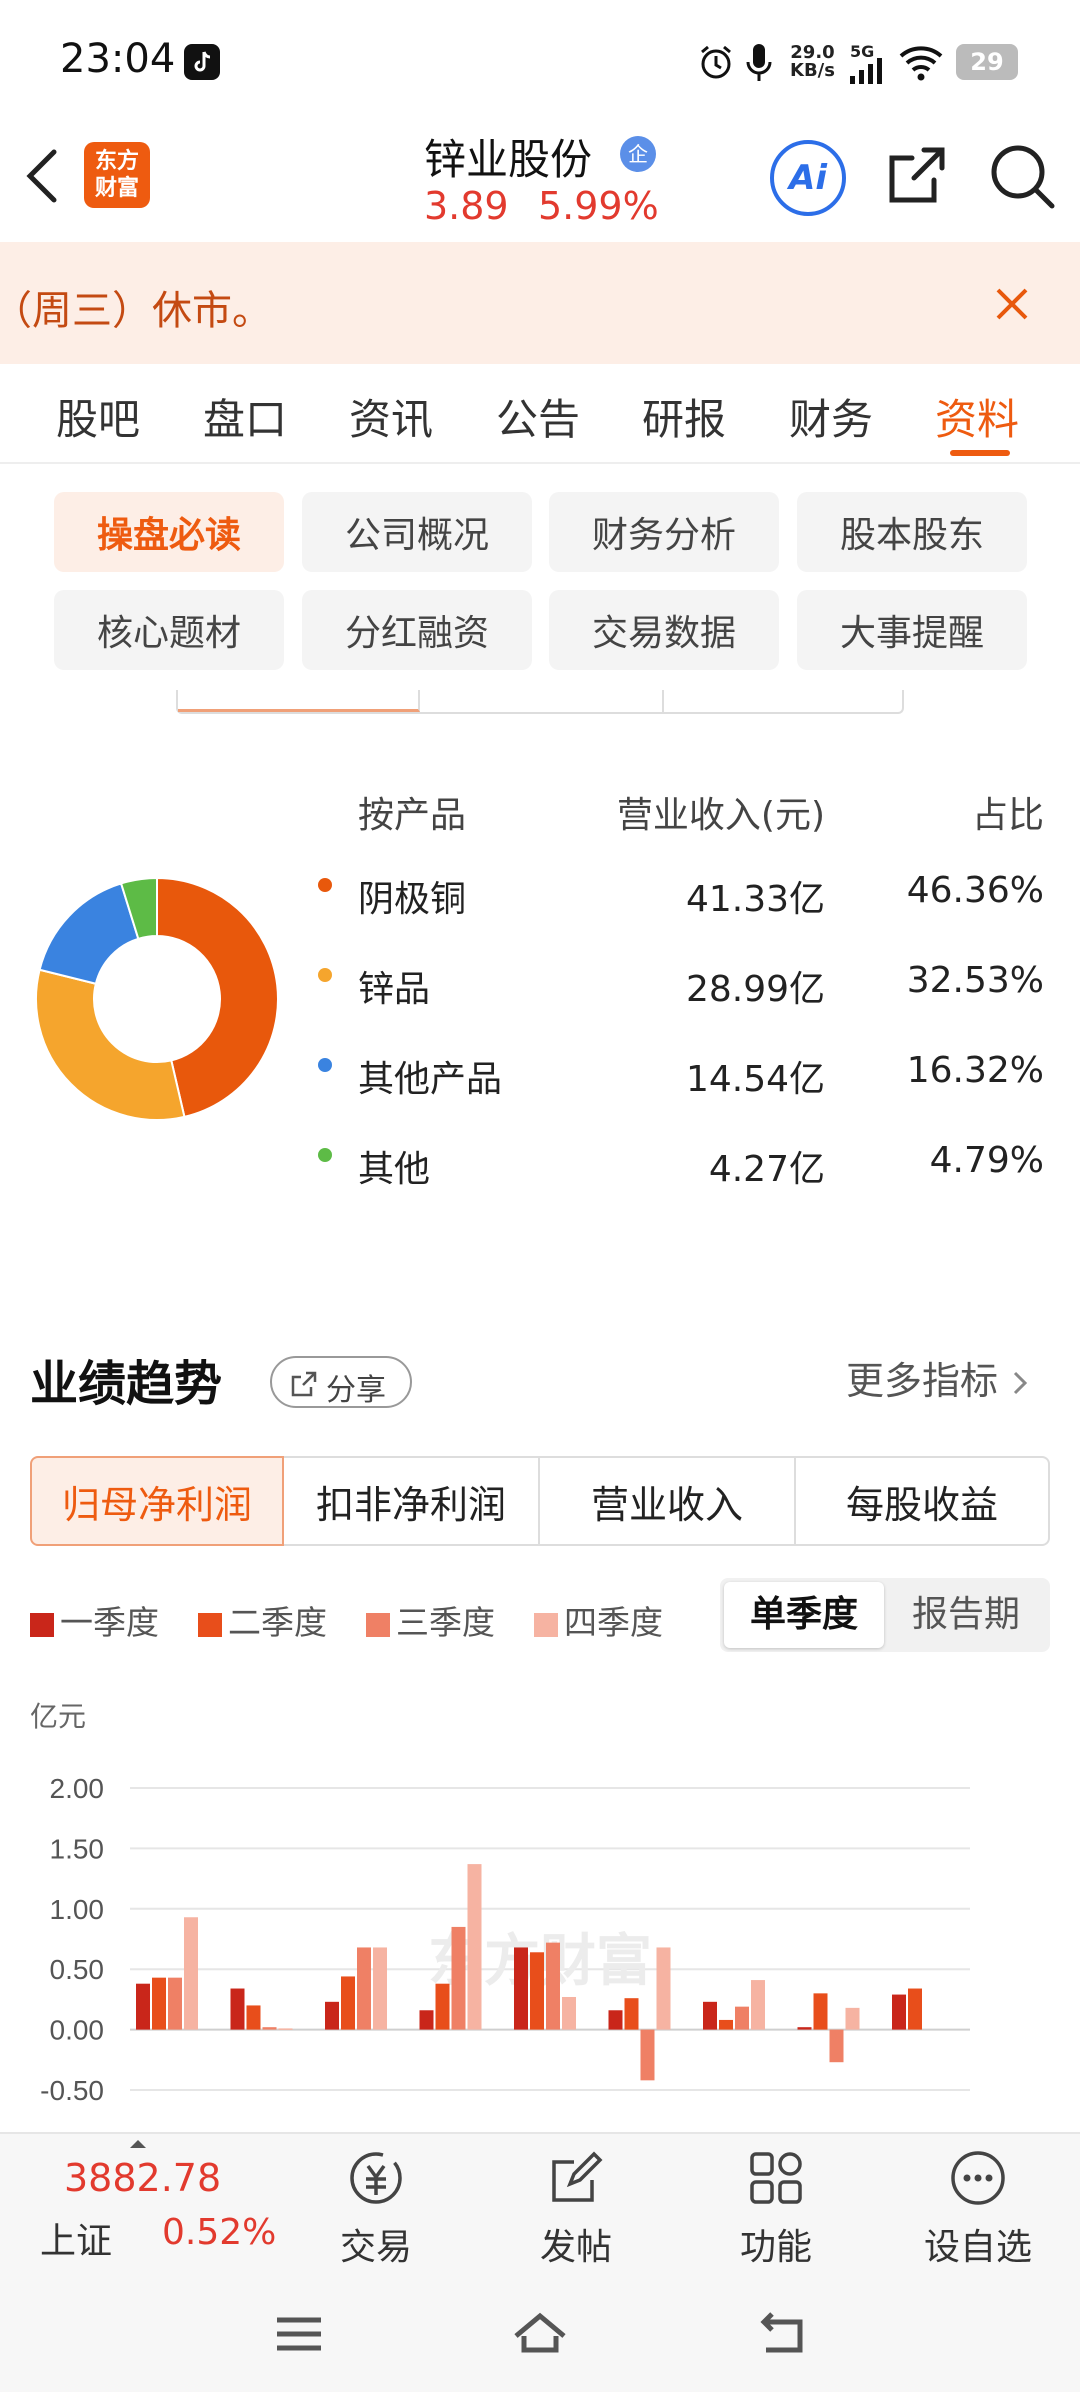 The image size is (1080, 2392). I want to click on metric-tab-revenue: 营业收入, so click(668, 1501).